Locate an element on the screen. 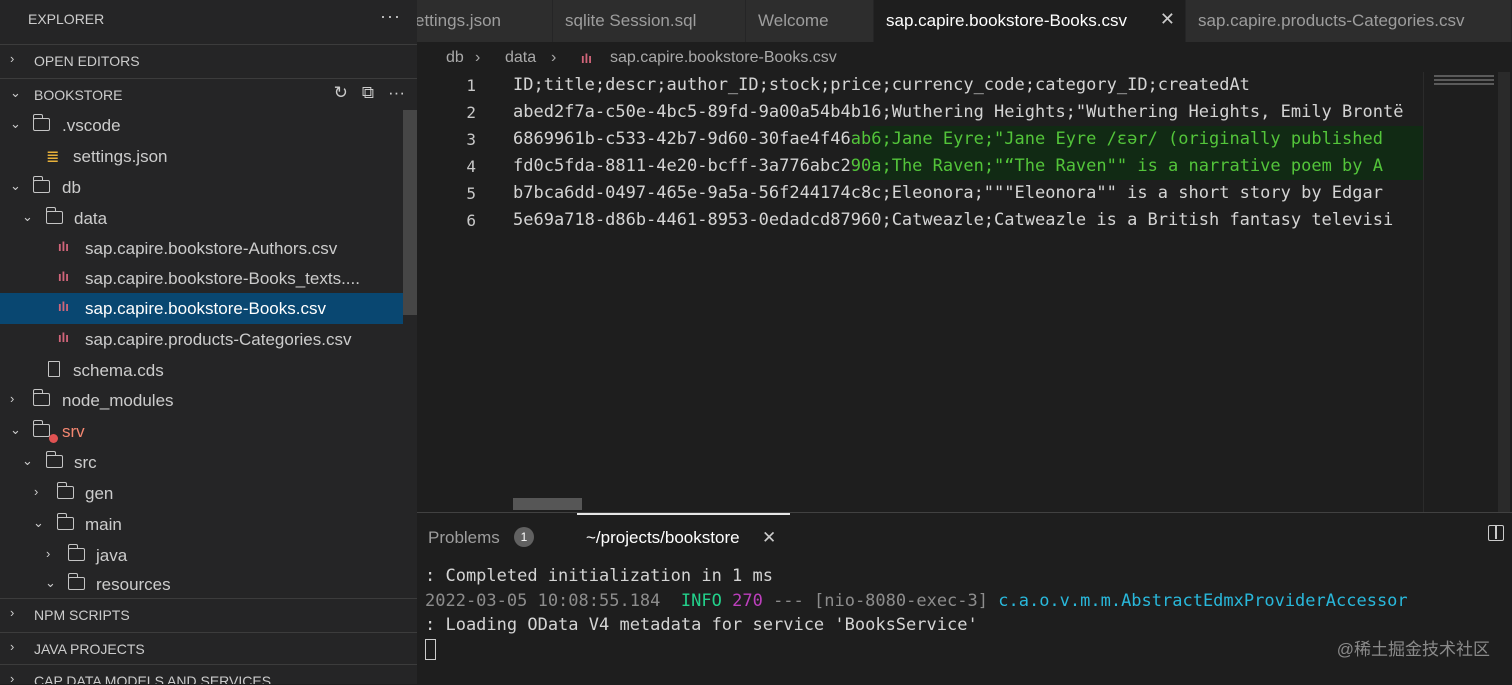 Image resolution: width=1512 pixels, height=685 pixels. breadcrumb-file: sap.capire.bookstore-Books.csv is located at coordinates (723, 58).